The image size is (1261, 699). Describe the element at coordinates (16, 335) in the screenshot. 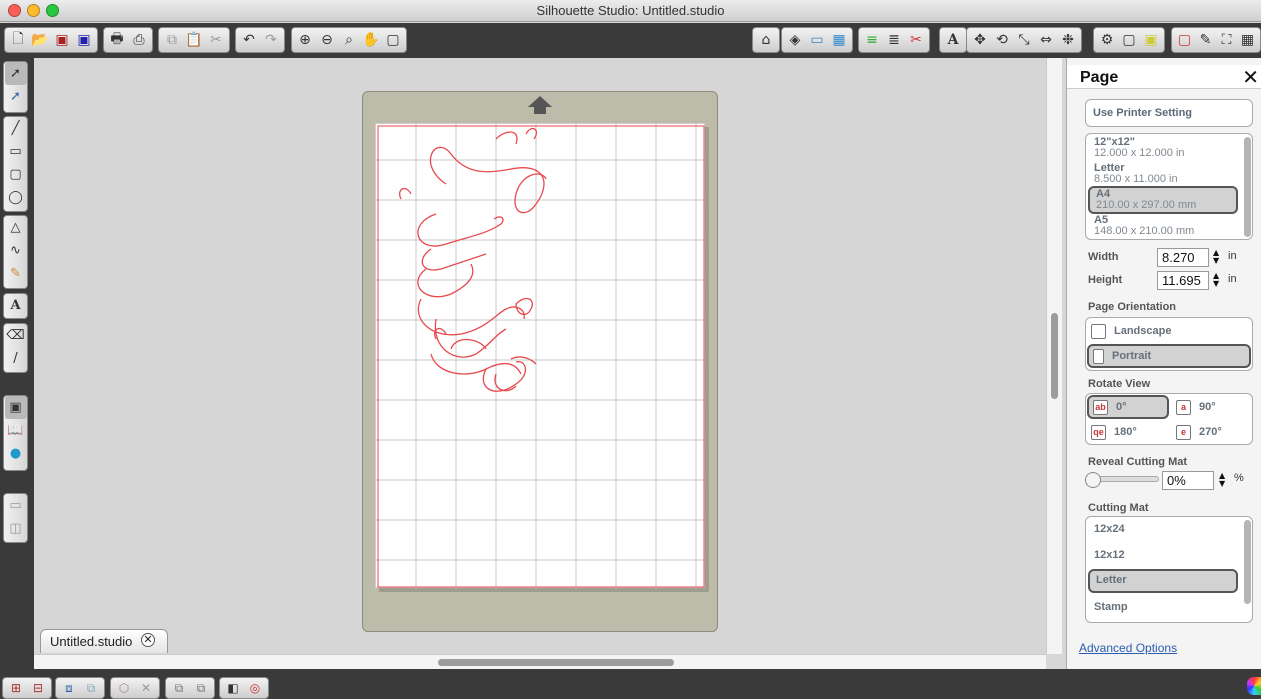

I see `eraser-tool-icon: ⌫` at that location.